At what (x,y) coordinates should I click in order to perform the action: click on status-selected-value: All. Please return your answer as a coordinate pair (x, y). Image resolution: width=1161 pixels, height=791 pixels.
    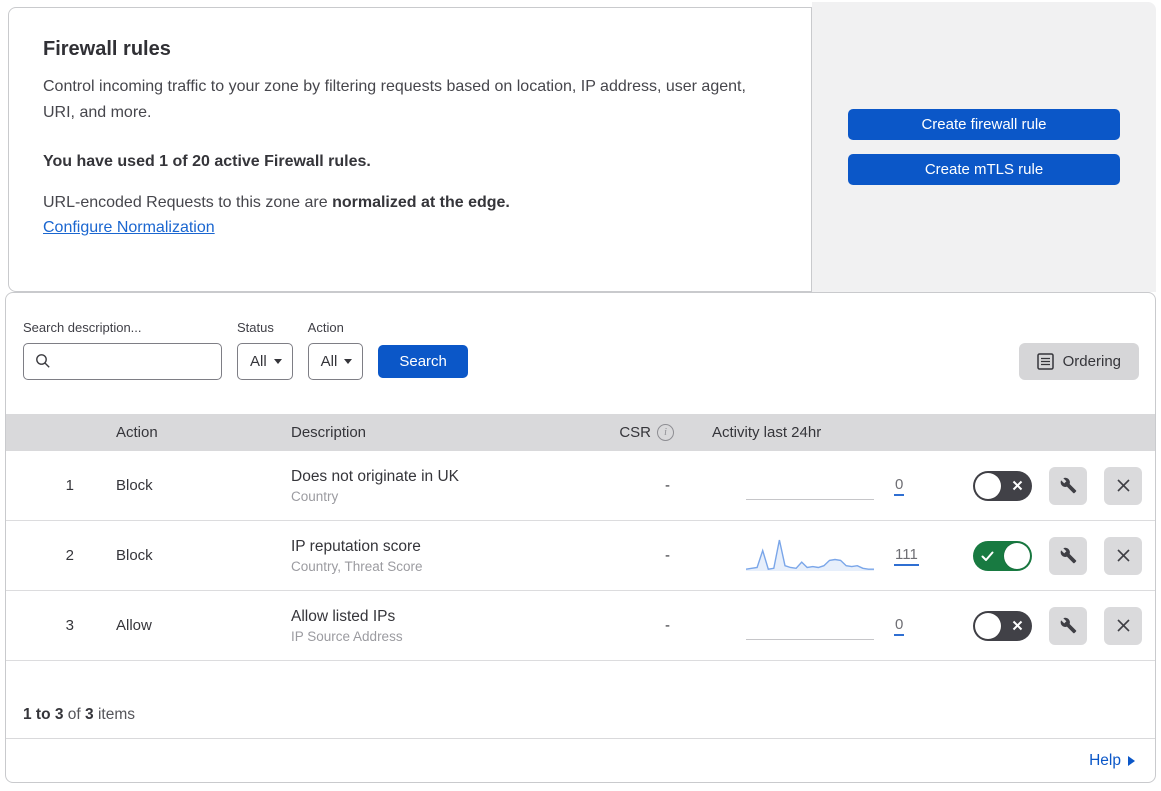
    Looking at the image, I should click on (258, 361).